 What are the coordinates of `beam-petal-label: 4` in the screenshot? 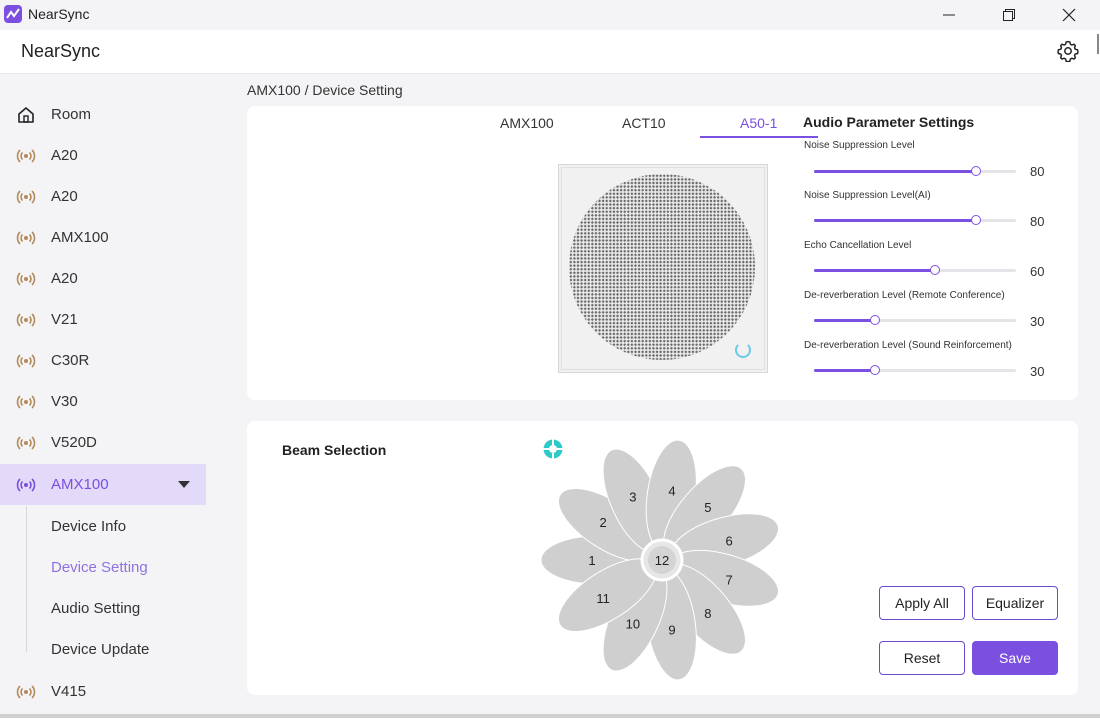 It's located at (671, 491).